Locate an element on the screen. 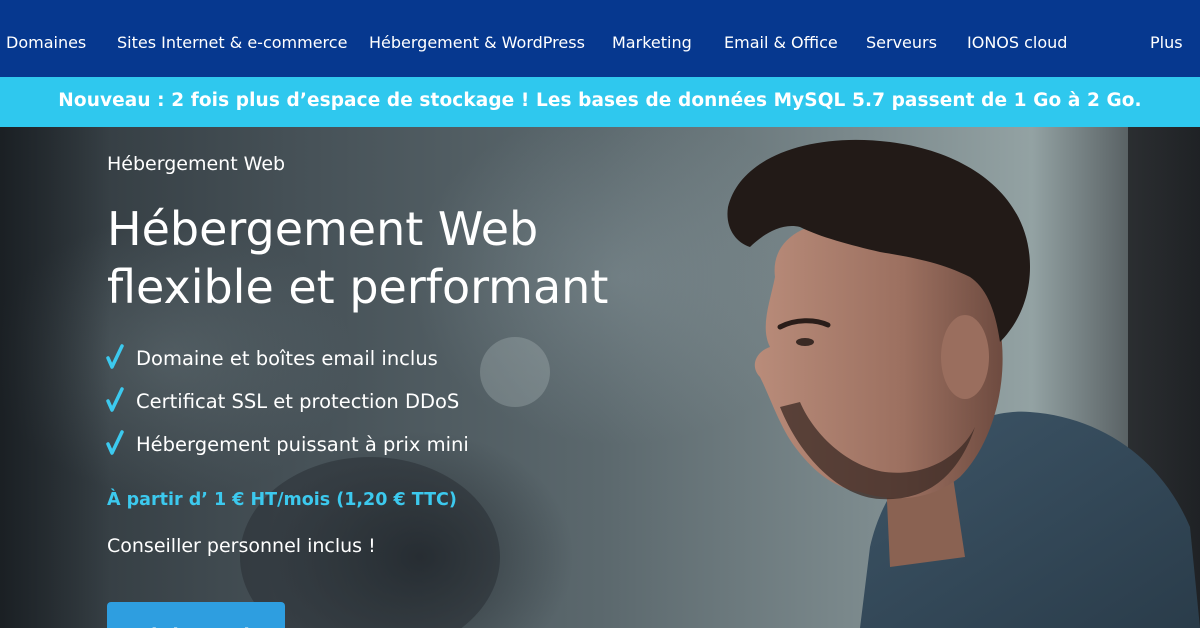 This screenshot has width=1200, height=628. feature-text: Hébergement puissant à prix mini is located at coordinates (302, 444).